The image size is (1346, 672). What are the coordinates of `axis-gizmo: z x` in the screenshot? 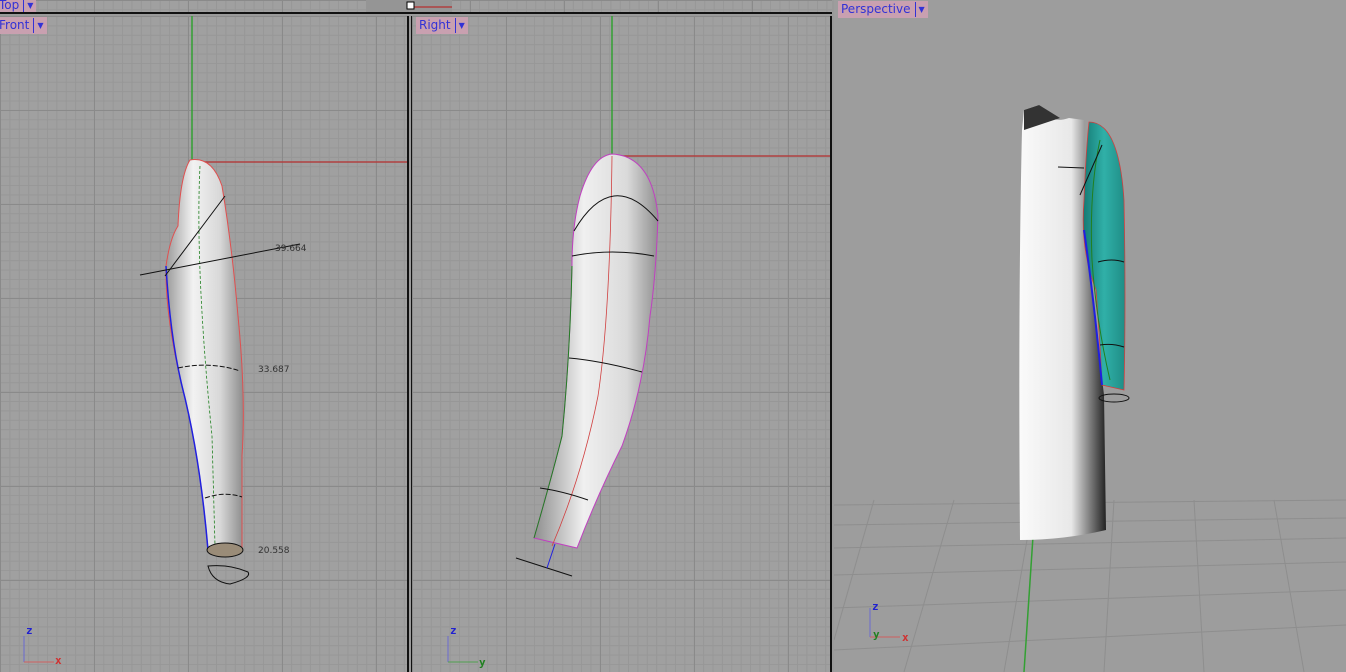 It's located at (42, 645).